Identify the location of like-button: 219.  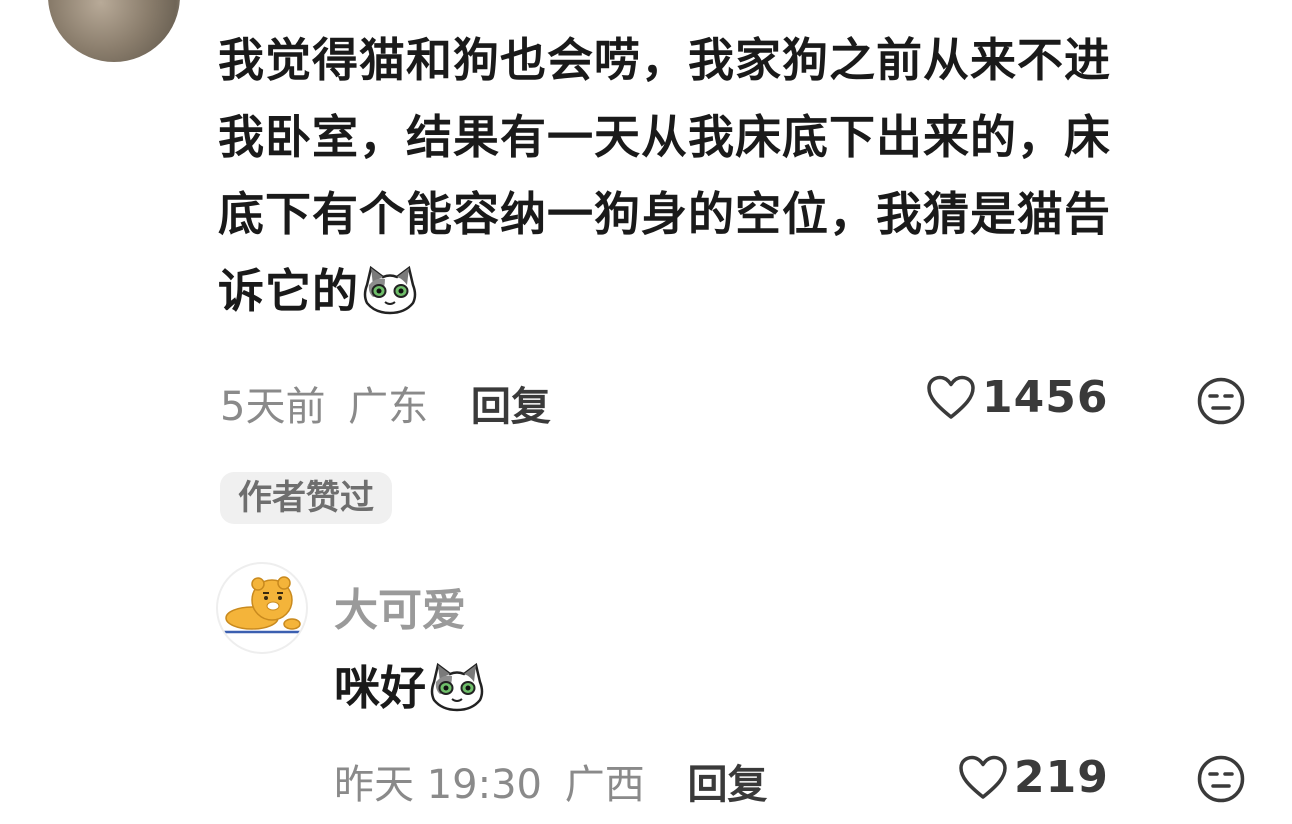
(1033, 777).